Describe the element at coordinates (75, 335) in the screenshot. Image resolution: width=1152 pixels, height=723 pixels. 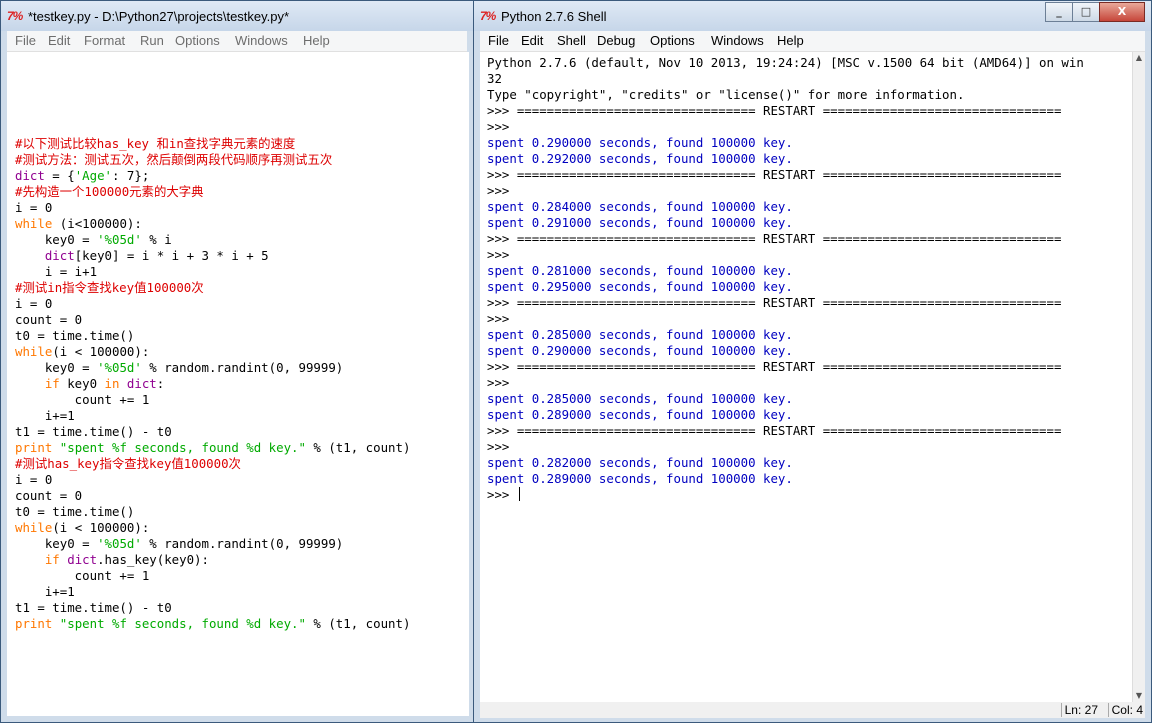
I see `editor-token: t0 = time.time()` at that location.